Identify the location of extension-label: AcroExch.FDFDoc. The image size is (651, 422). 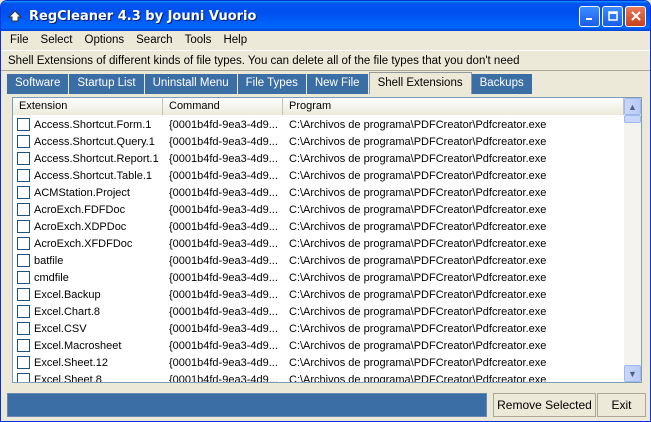
(80, 209).